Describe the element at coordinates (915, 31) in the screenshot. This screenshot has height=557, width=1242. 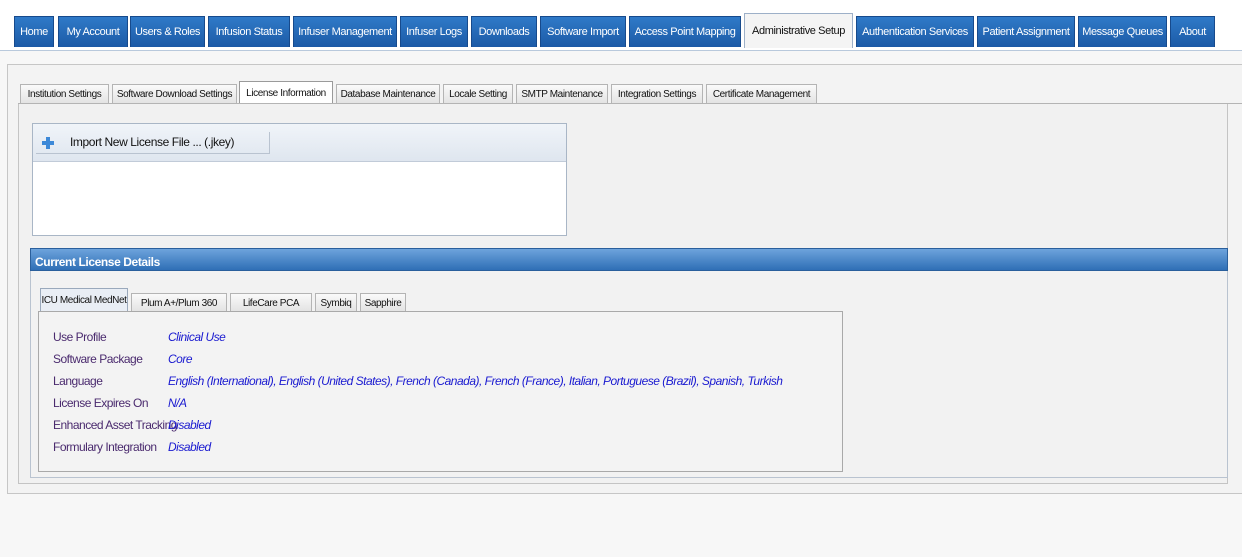
I see `tab-authentication-services: Authentication Services` at that location.